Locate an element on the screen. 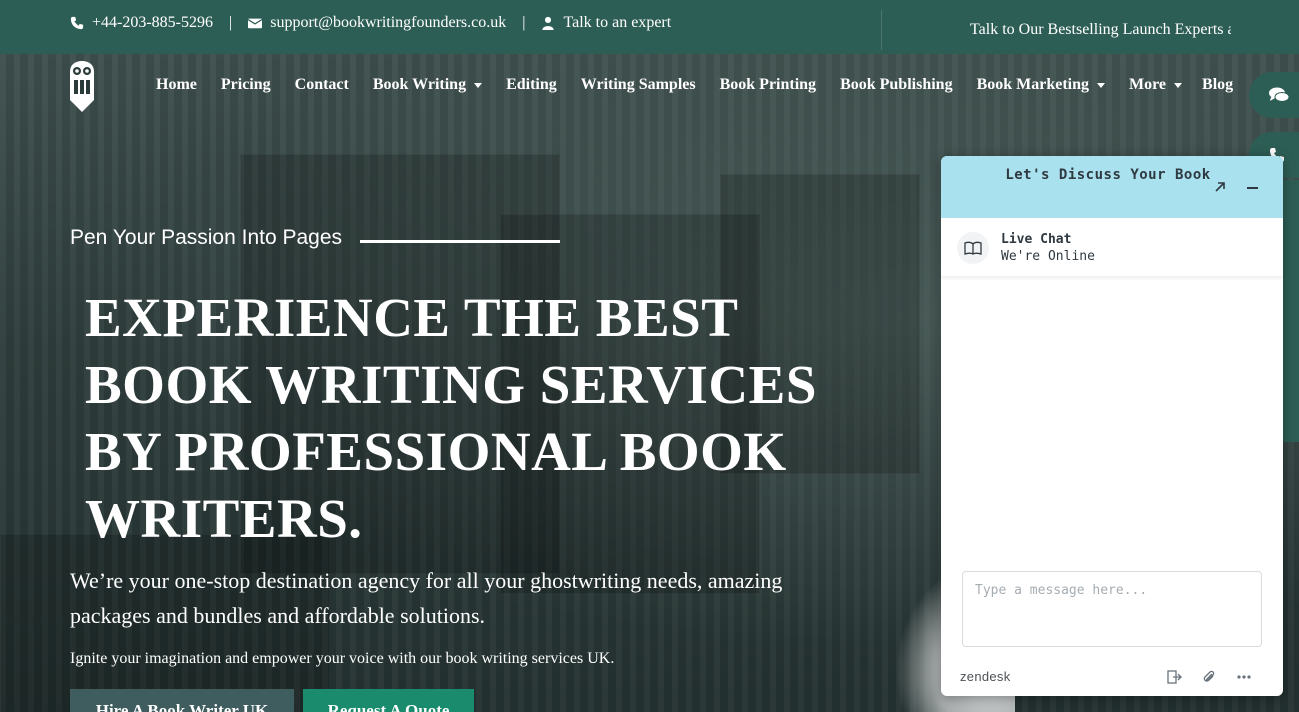 The width and height of the screenshot is (1299, 712). agent-status: We're Online is located at coordinates (1048, 256).